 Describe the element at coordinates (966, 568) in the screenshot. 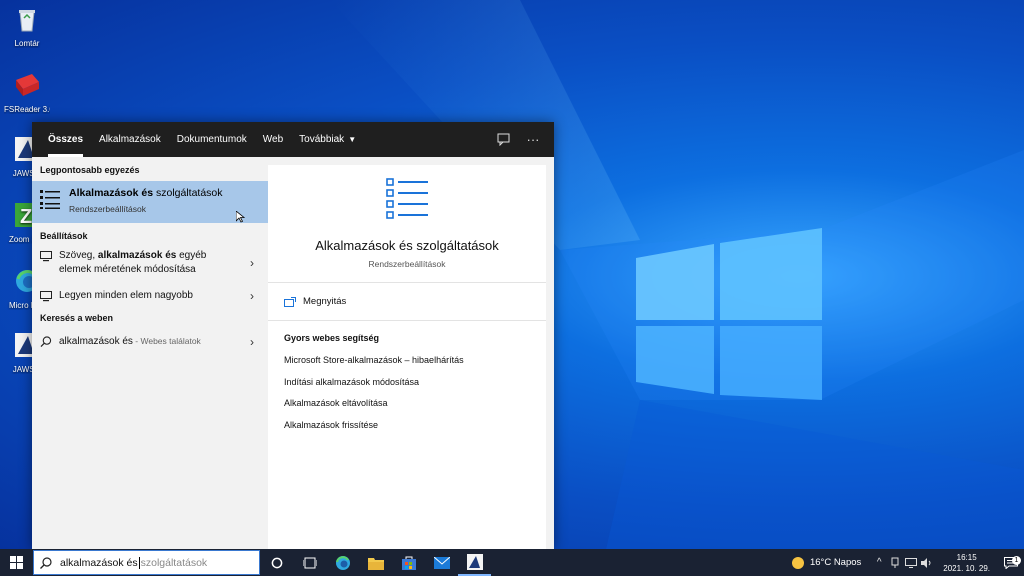

I see `clock-date: 2021. 10. 29.` at that location.